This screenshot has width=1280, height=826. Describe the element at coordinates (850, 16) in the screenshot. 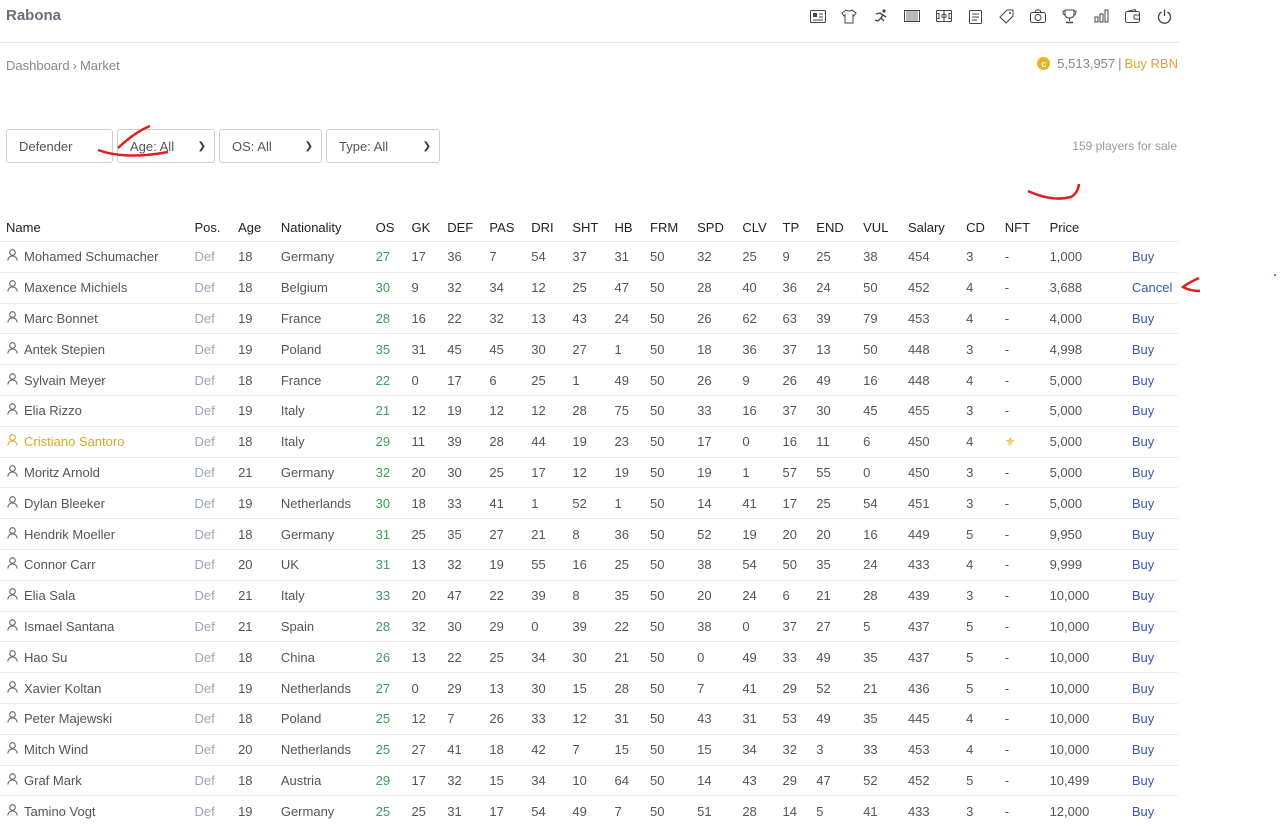

I see `shirt-icon` at that location.